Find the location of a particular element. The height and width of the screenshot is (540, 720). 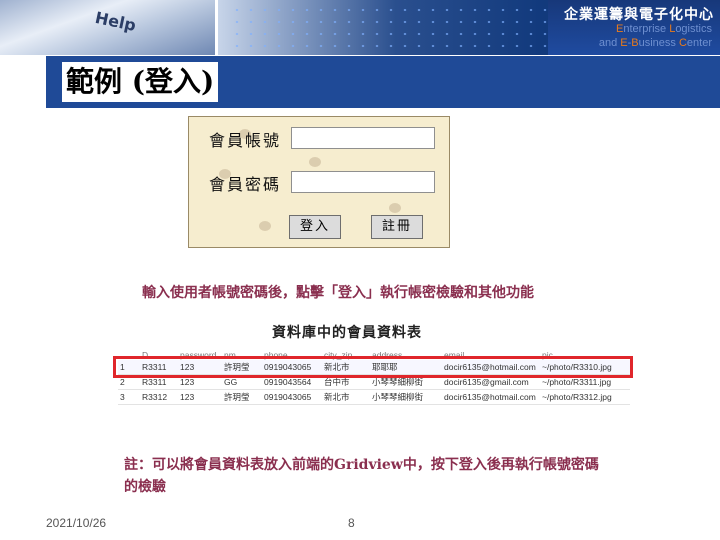

table-cell: 小琴琴細柳街 is located at coordinates (406, 397).